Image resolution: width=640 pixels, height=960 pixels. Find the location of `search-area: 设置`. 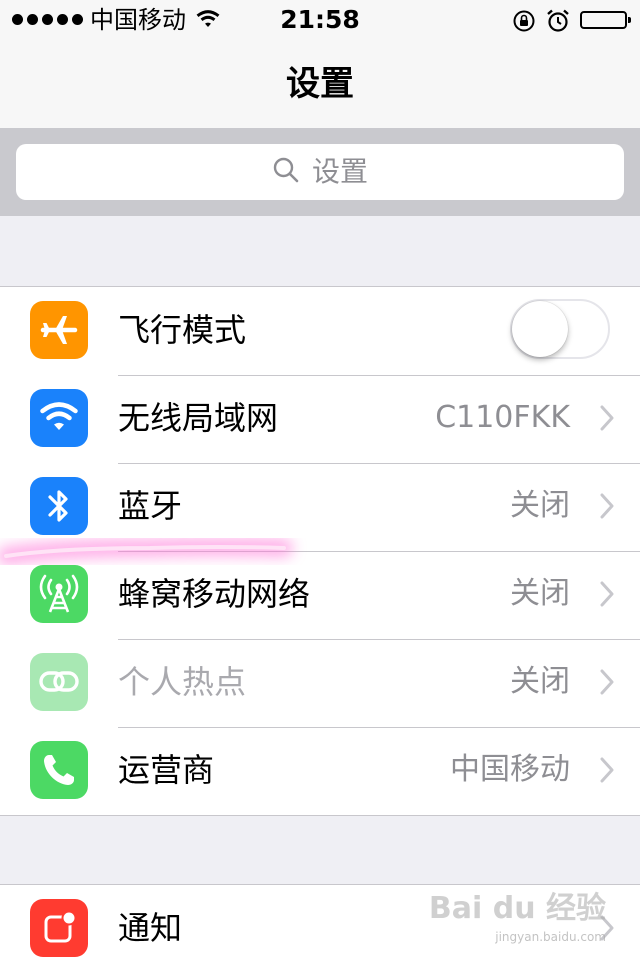

search-area: 设置 is located at coordinates (320, 172).